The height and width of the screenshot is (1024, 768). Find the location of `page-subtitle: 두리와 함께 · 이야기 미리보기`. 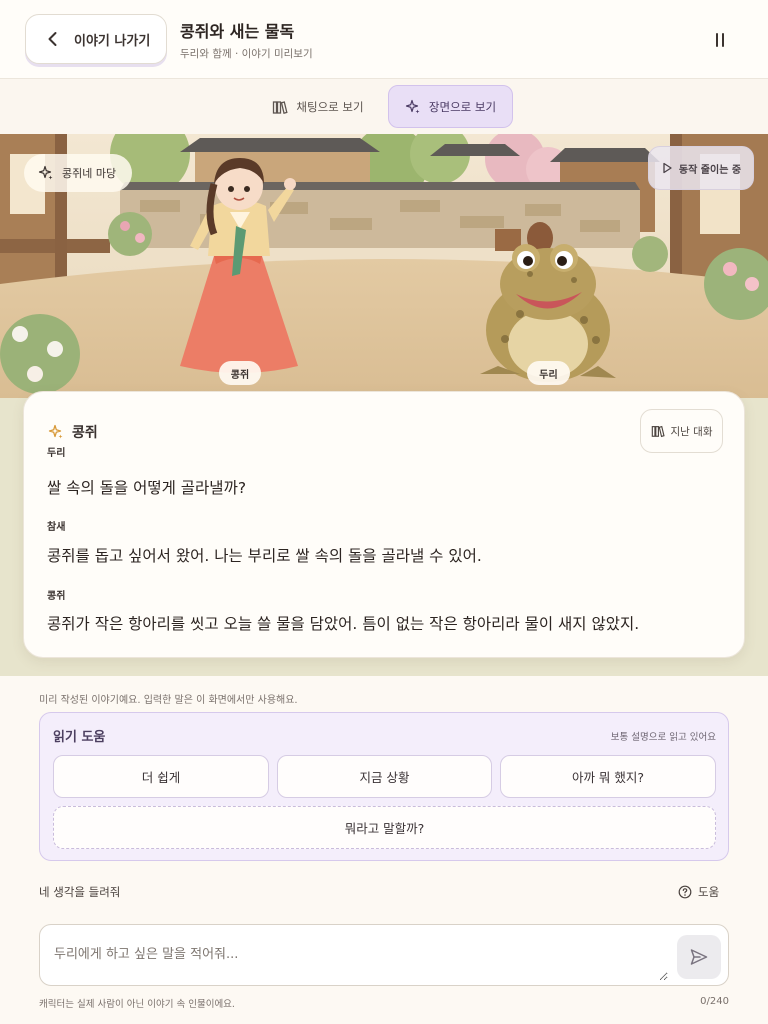

page-subtitle: 두리와 함께 · 이야기 미리보기 is located at coordinates (246, 54).